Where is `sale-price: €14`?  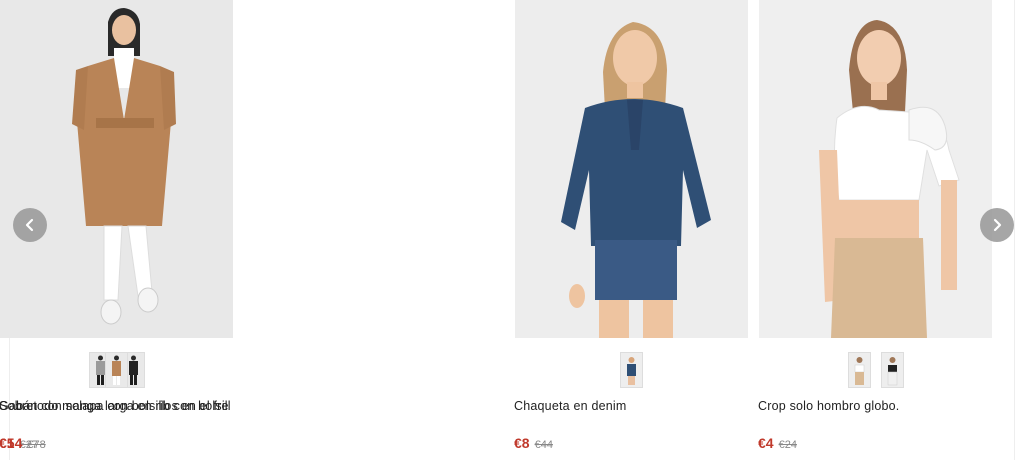 sale-price: €14 is located at coordinates (11, 443).